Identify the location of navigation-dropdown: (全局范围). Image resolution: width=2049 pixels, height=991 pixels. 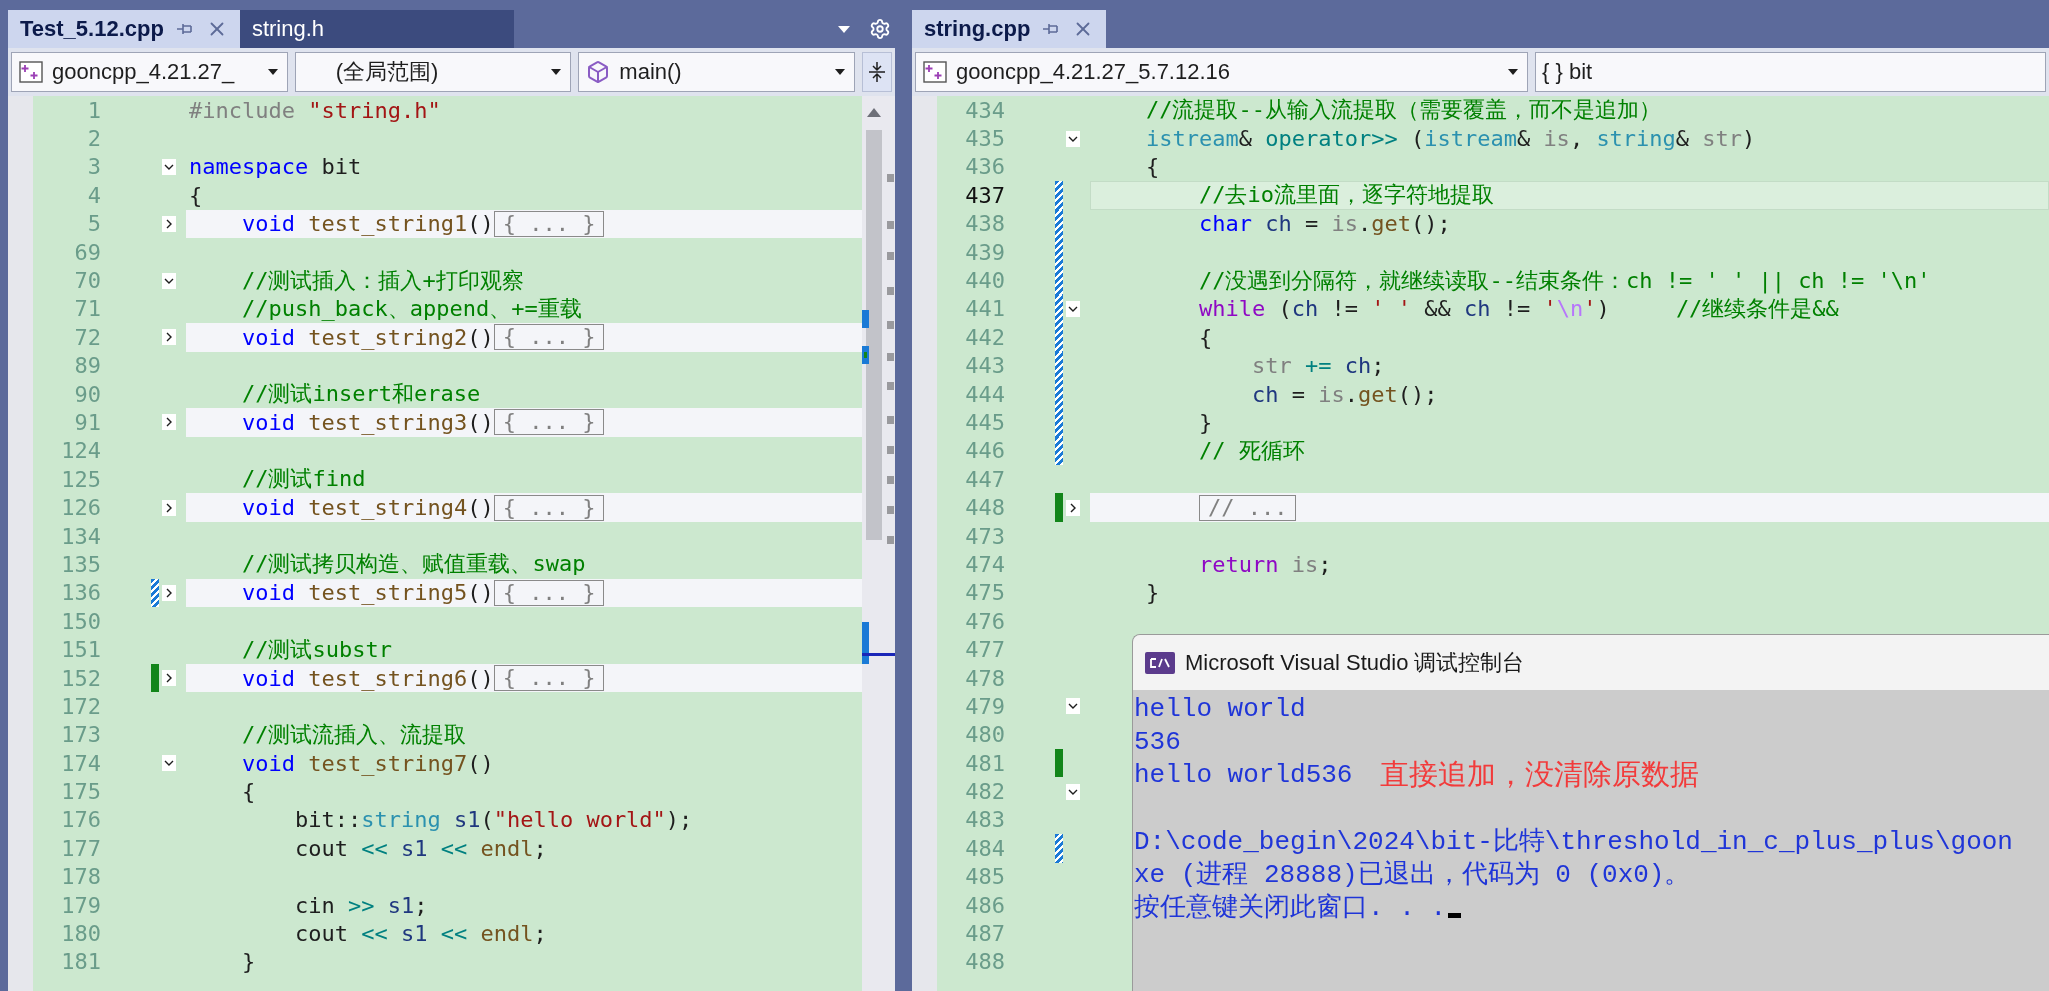
(433, 72).